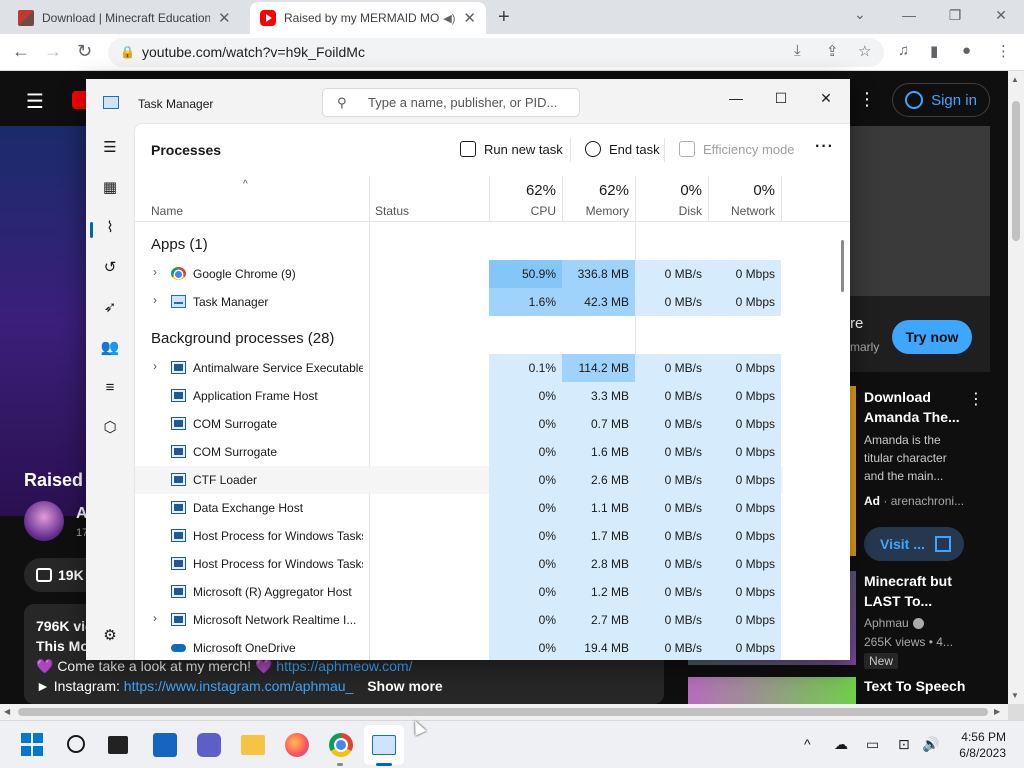  I want to click on tm-maximize-button: ☐, so click(781, 98).